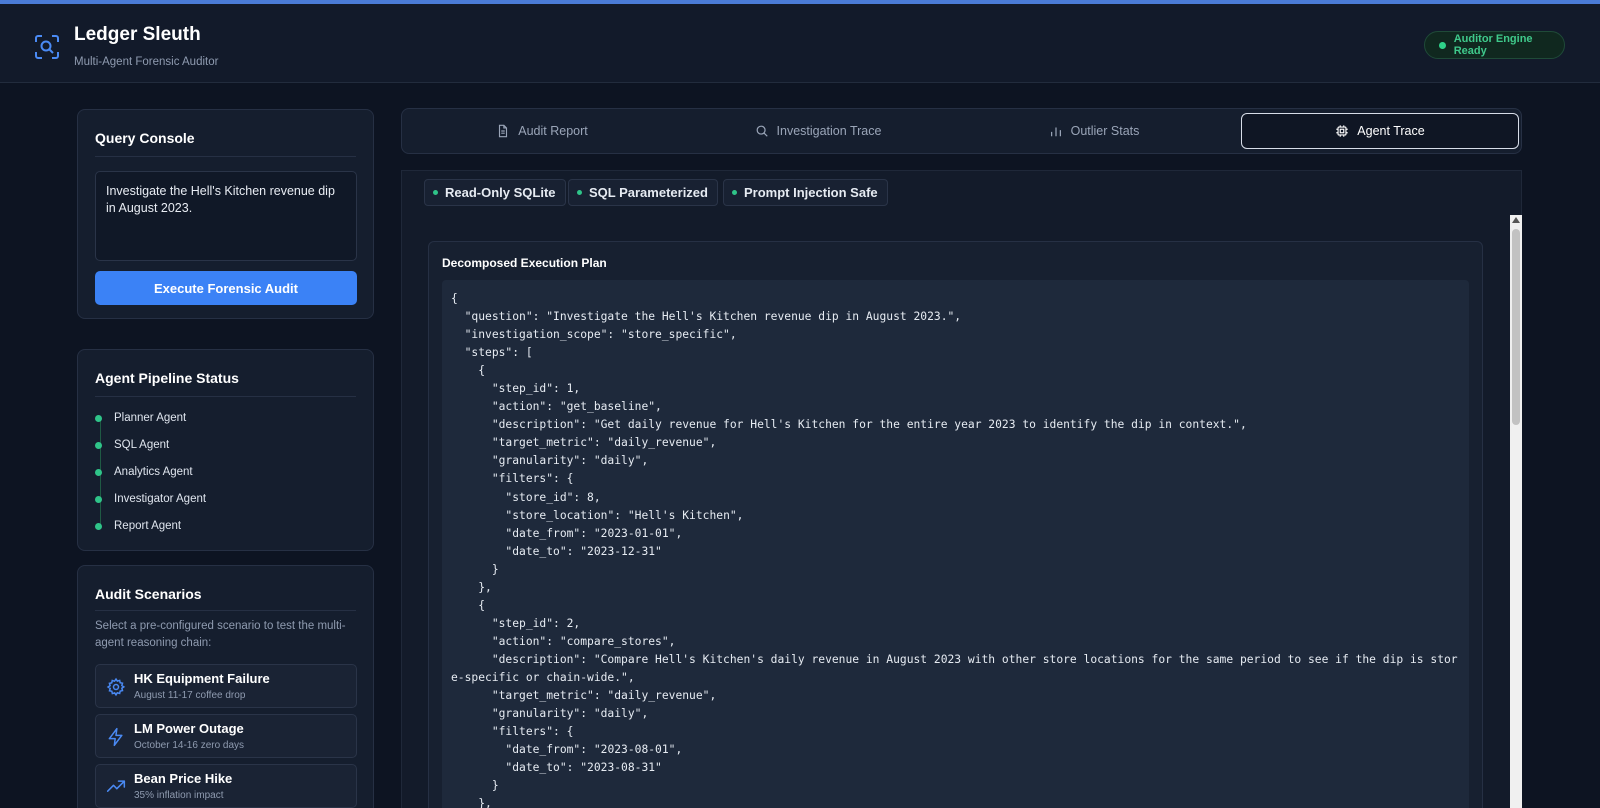 The image size is (1600, 808). I want to click on pipeline-title: Agent Pipeline Status, so click(167, 378).